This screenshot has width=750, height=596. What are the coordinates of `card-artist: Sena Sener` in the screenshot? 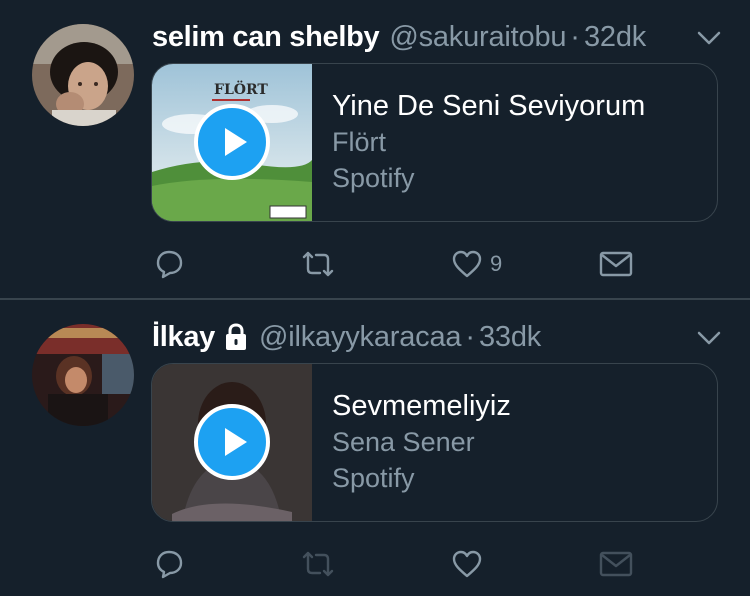 It's located at (403, 442).